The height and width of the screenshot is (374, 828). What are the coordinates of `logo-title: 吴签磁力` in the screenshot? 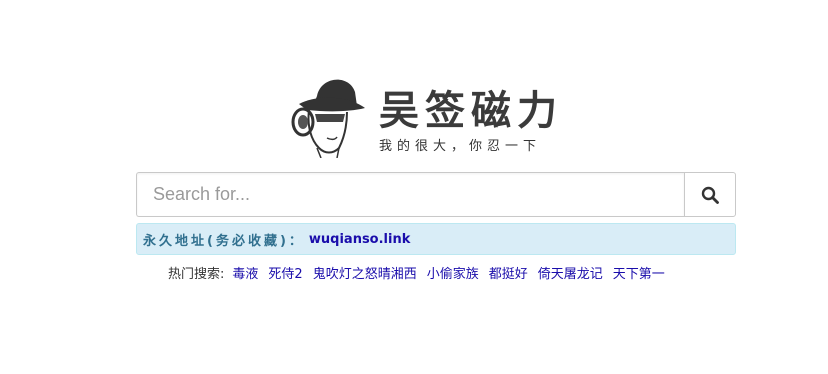 It's located at (471, 110).